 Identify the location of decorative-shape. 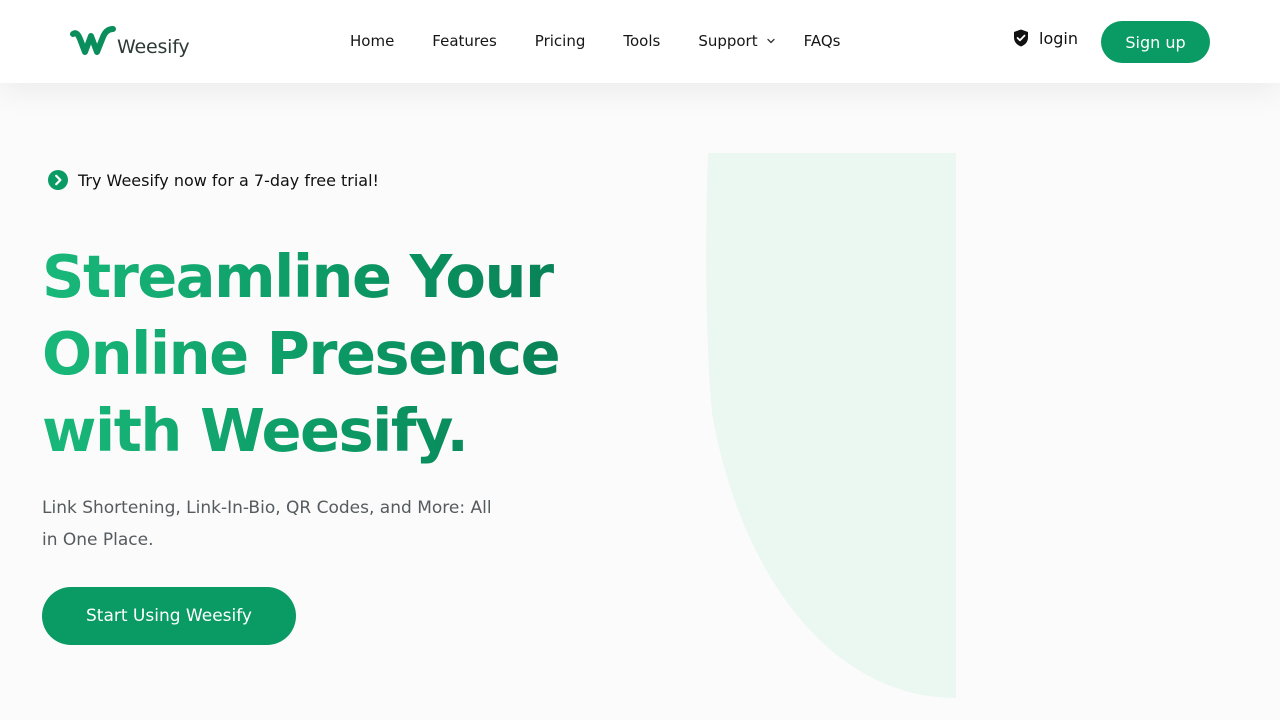
(831, 425).